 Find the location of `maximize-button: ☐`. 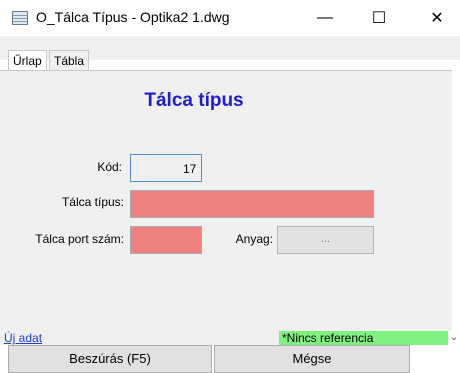

maximize-button: ☐ is located at coordinates (379, 18).